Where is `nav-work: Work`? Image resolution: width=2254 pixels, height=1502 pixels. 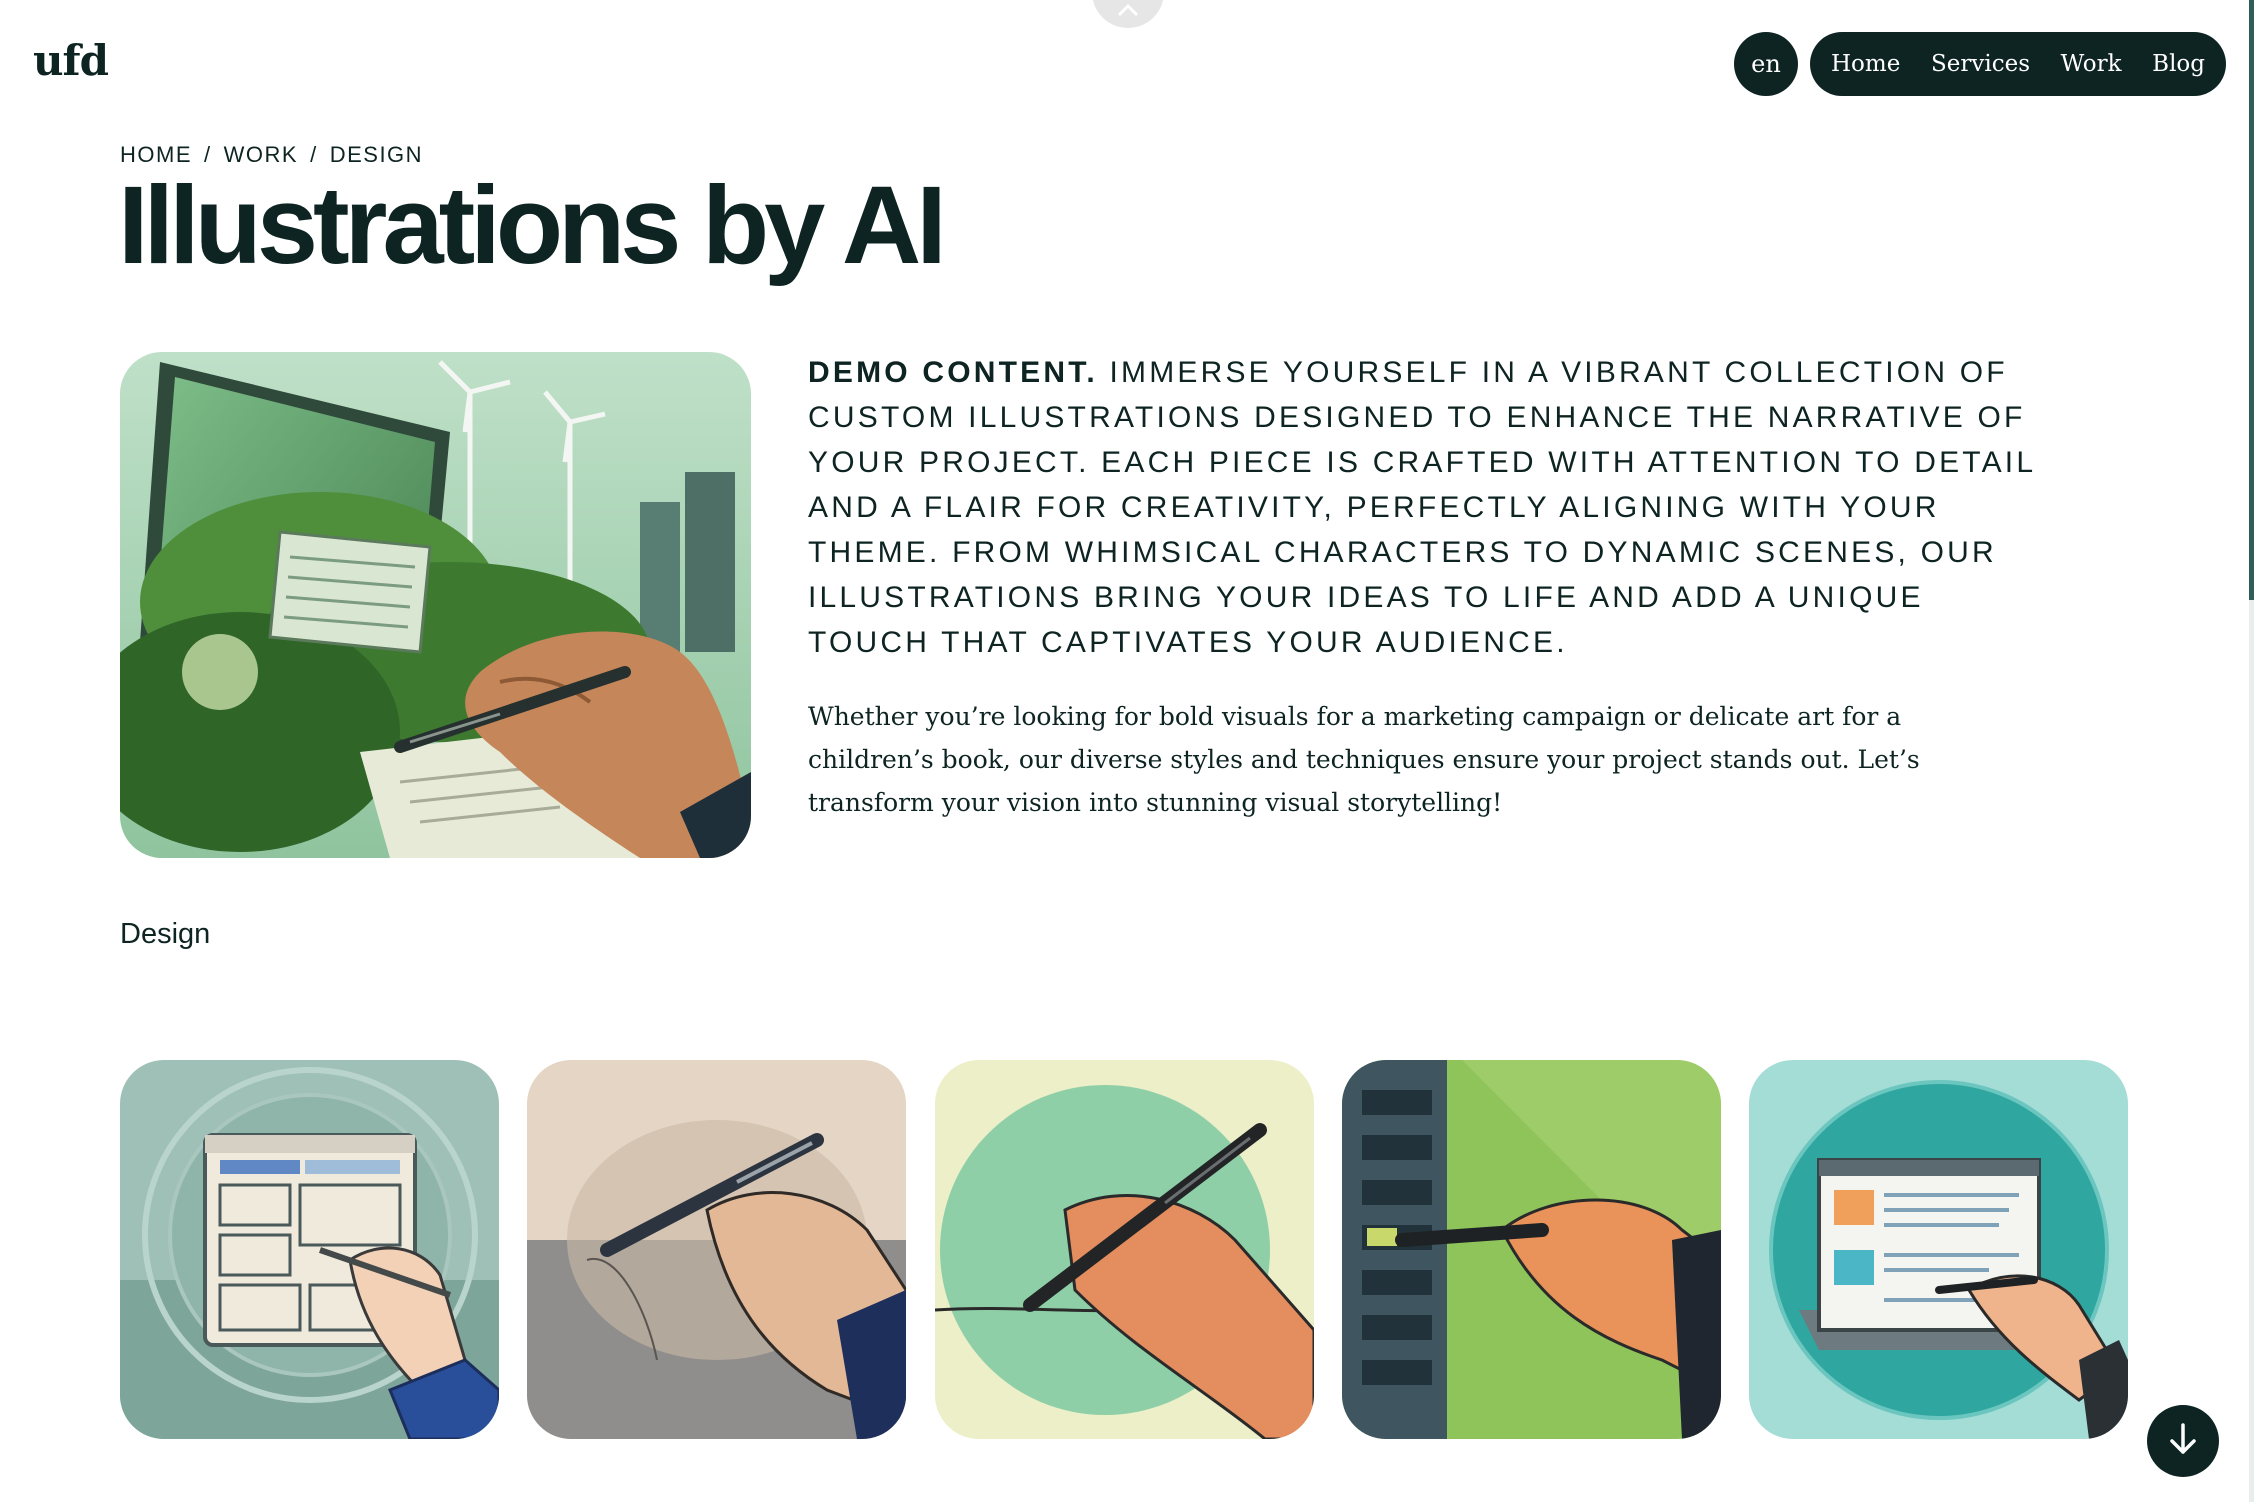
nav-work: Work is located at coordinates (2091, 64).